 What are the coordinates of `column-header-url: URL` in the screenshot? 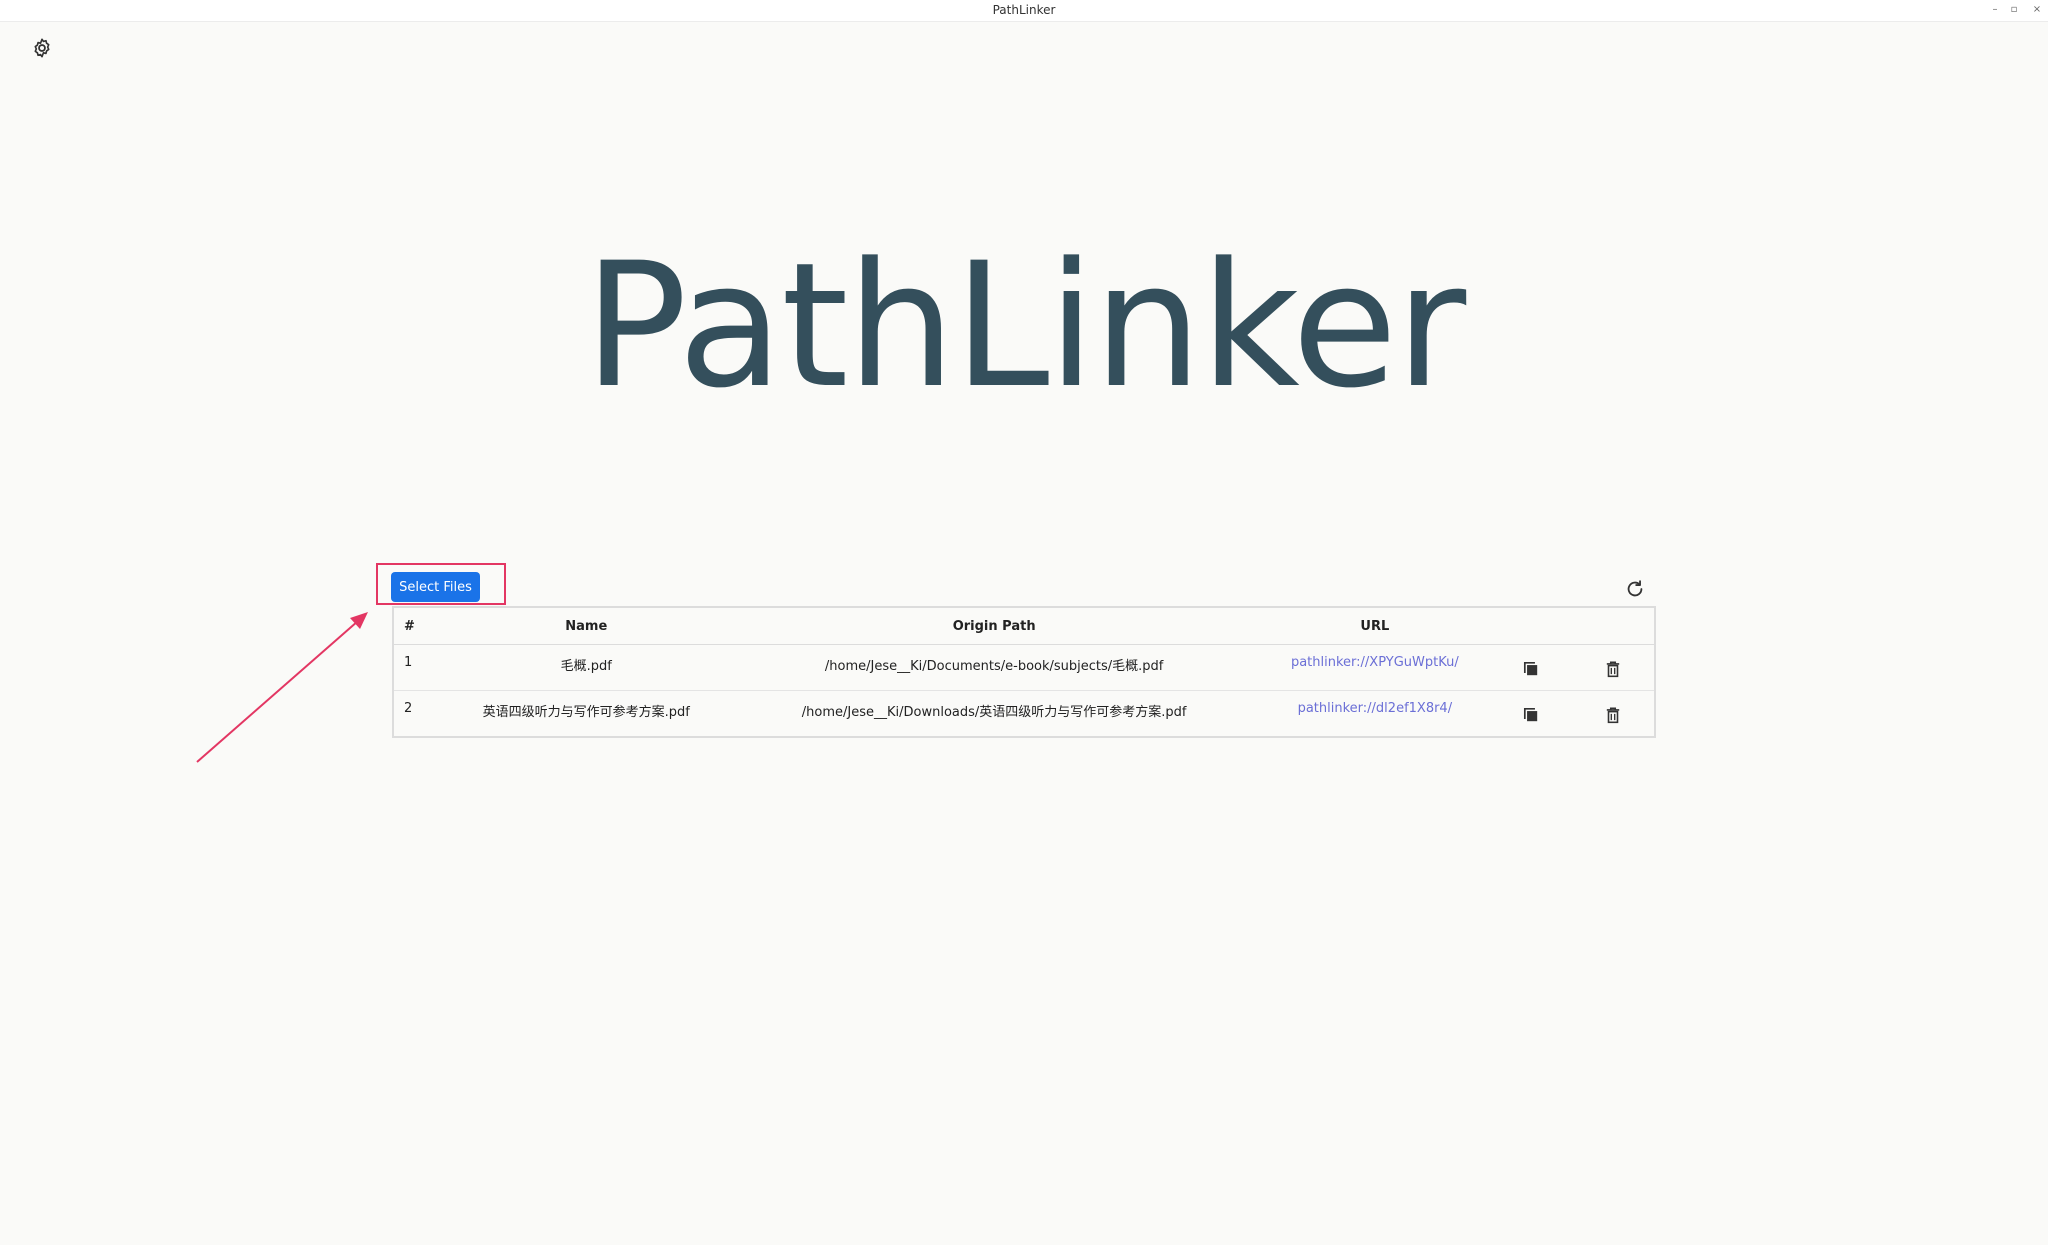 It's located at (1374, 626).